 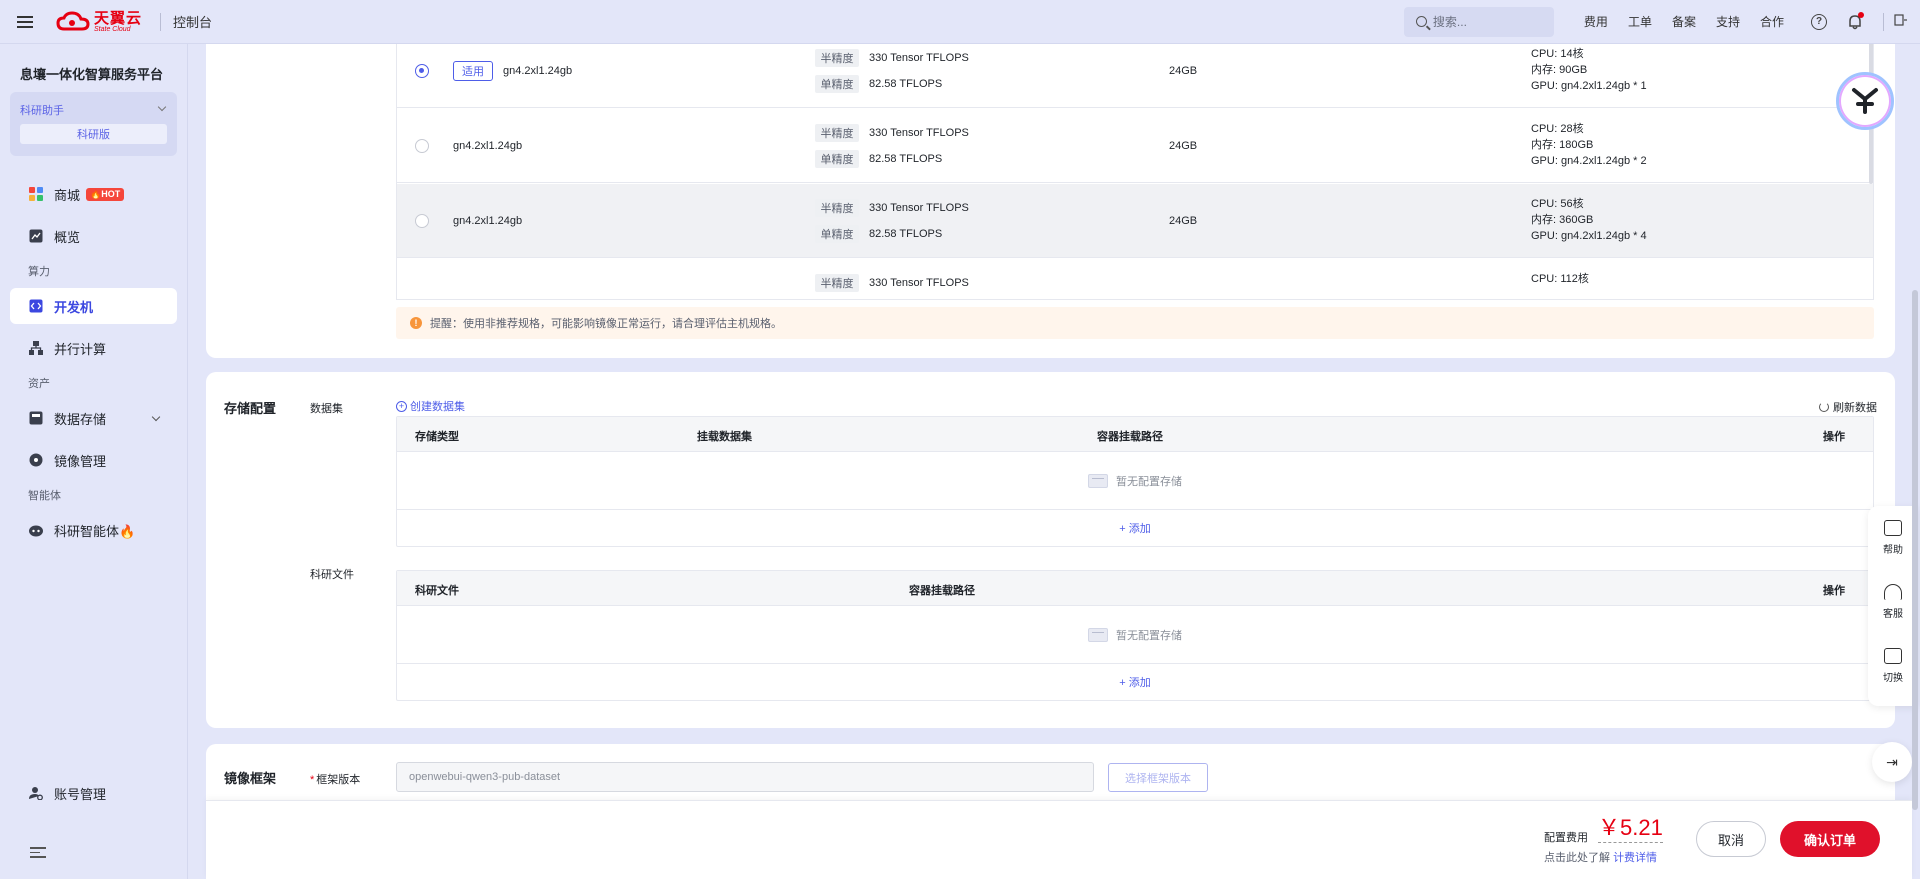 I want to click on column-header: 挂载数据集, so click(x=724, y=437).